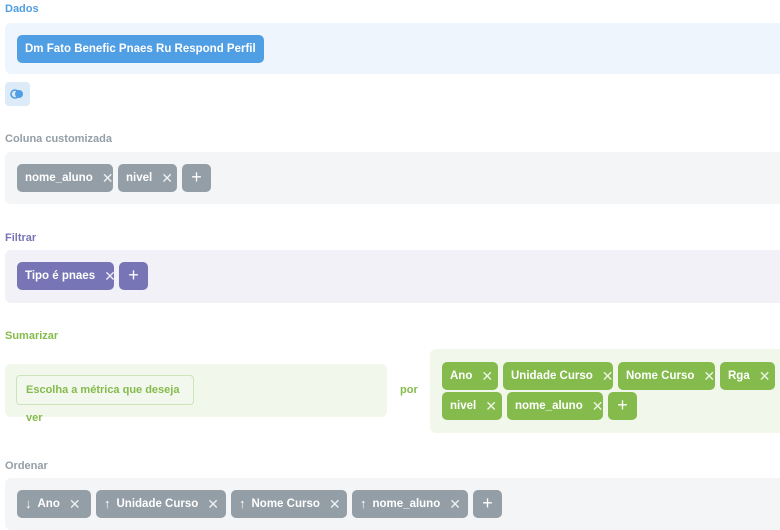 The width and height of the screenshot is (780, 530). I want to click on custom-column-label: nome_aluno, so click(59, 178).